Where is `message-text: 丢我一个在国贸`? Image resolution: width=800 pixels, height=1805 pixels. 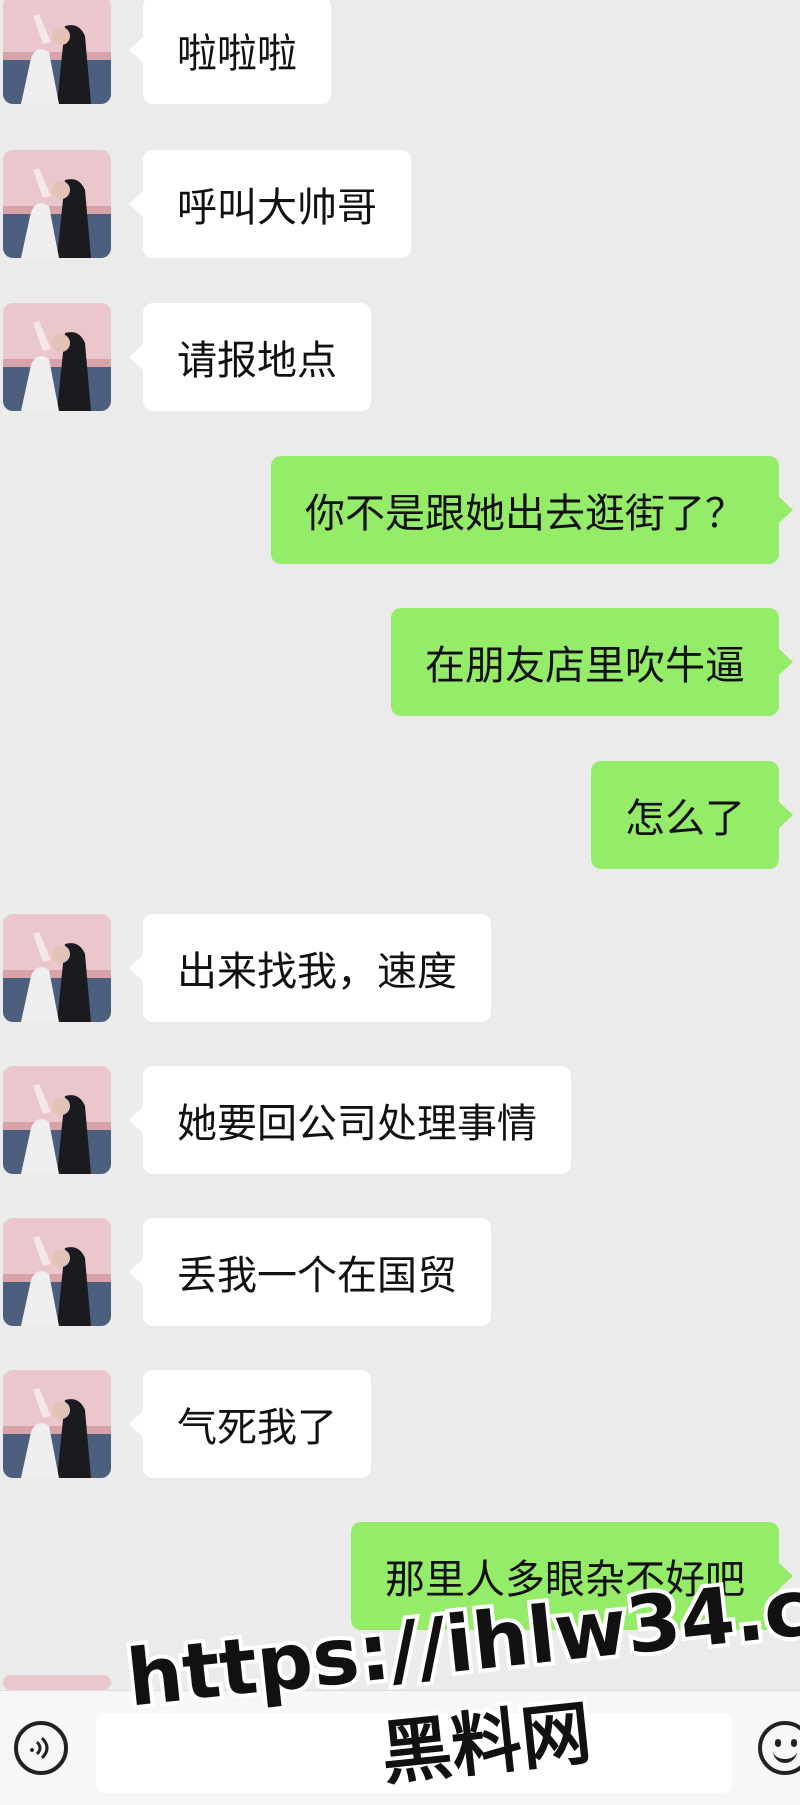
message-text: 丢我一个在国贸 is located at coordinates (317, 1276).